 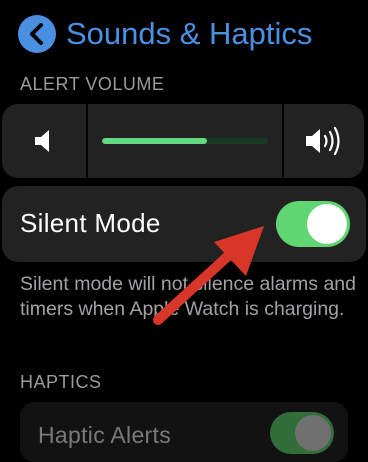 What do you see at coordinates (184, 432) in the screenshot?
I see `haptic-alerts-row: Haptic Alerts` at bounding box center [184, 432].